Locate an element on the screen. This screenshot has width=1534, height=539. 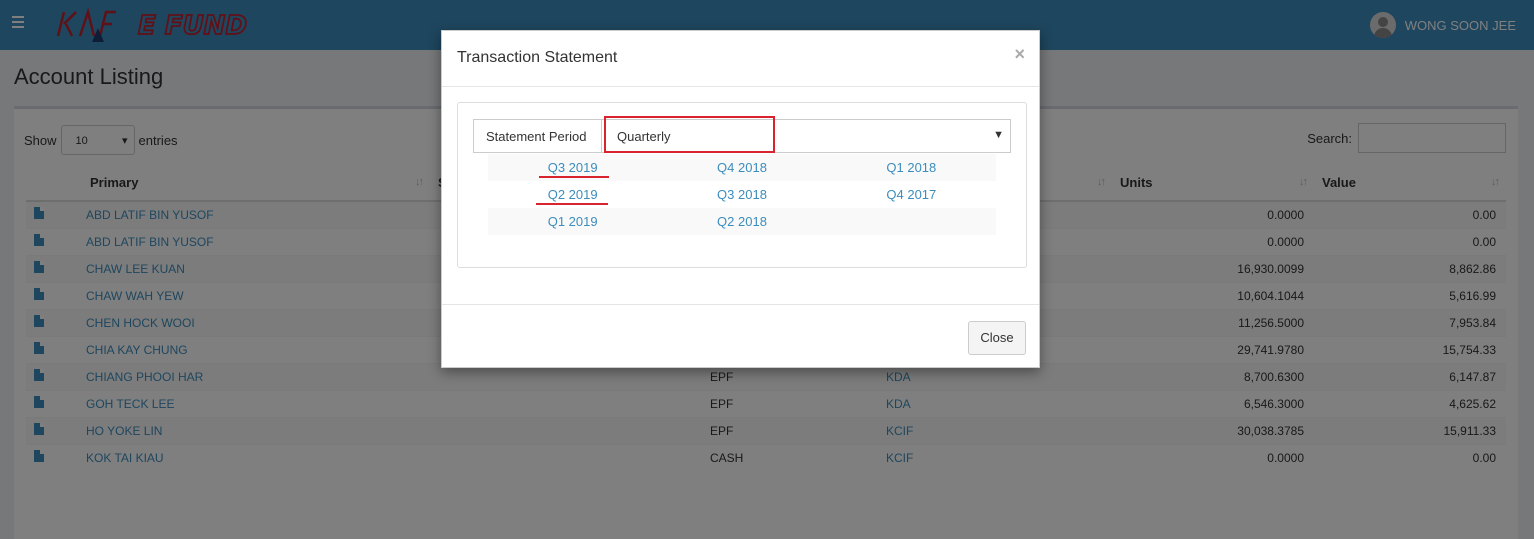
period-link: Q2 2018 is located at coordinates (742, 221).